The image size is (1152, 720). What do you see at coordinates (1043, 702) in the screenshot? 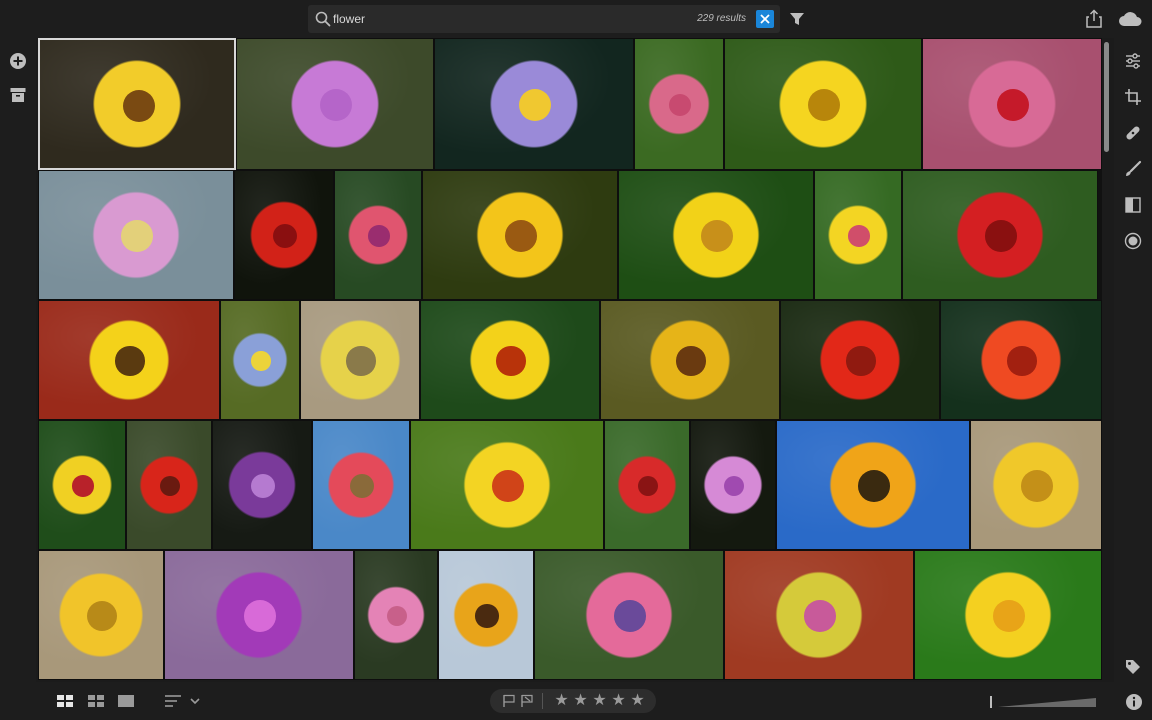
I see `thumbnail-size-slider` at bounding box center [1043, 702].